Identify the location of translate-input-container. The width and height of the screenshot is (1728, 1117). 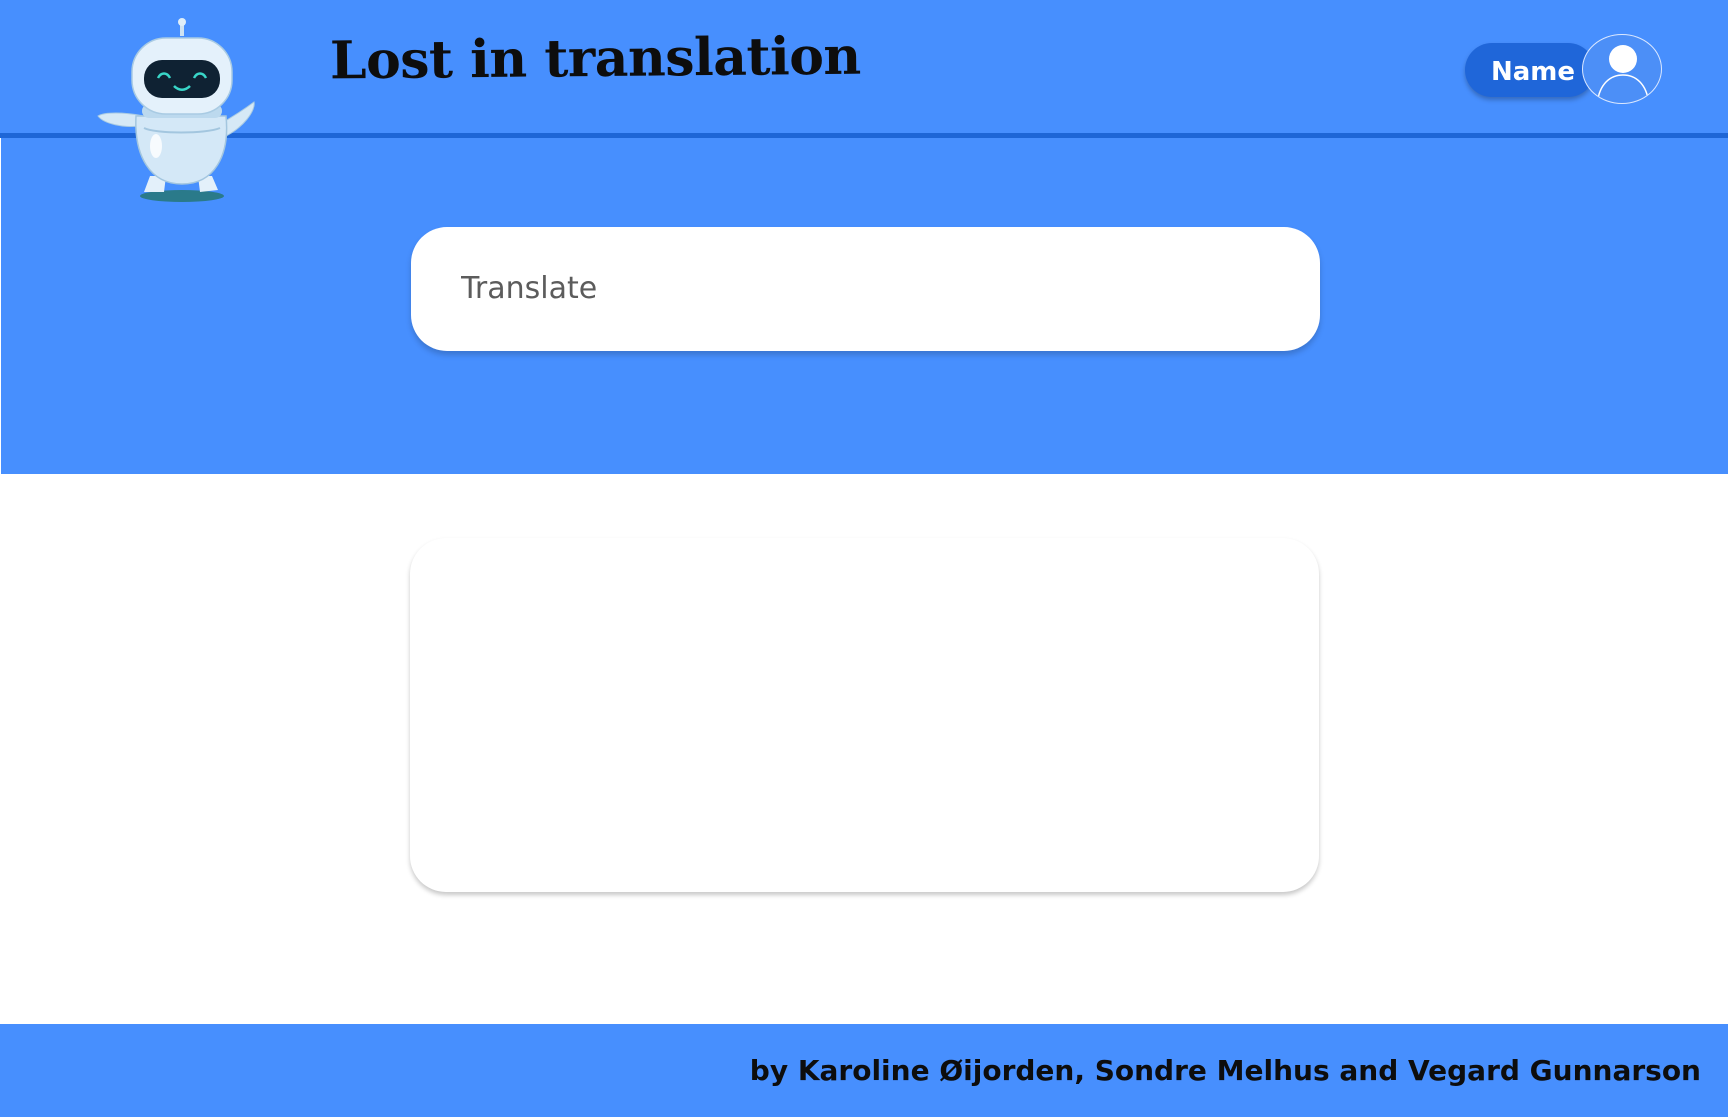
(865, 289).